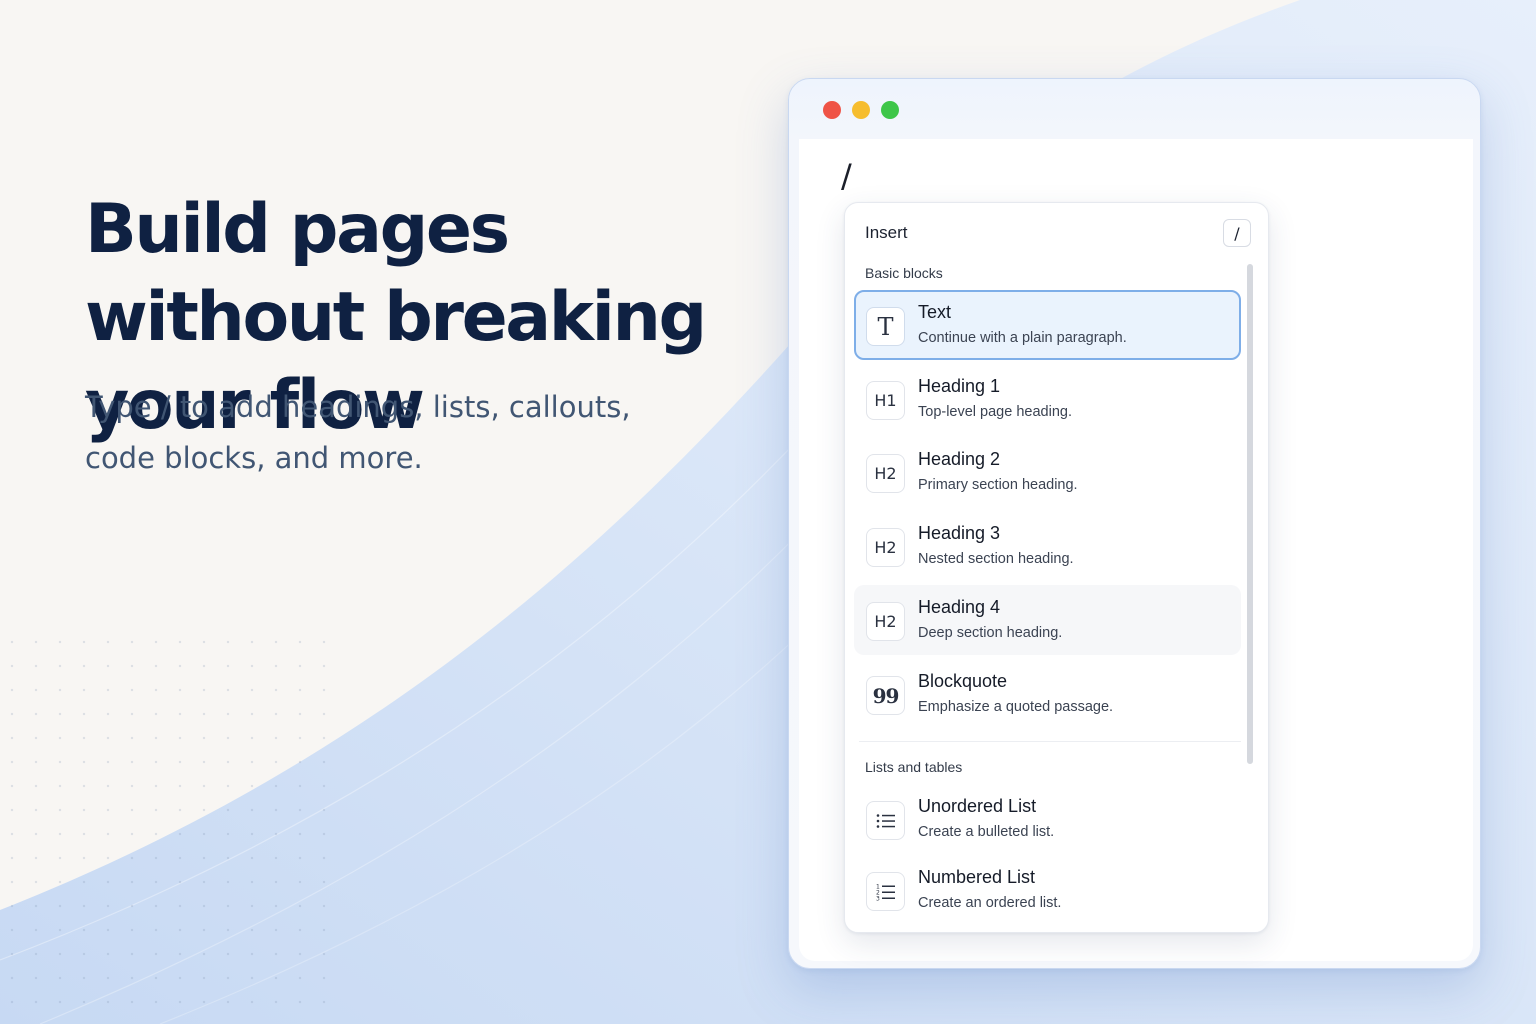  I want to click on heading-4-icon: H2, so click(885, 621).